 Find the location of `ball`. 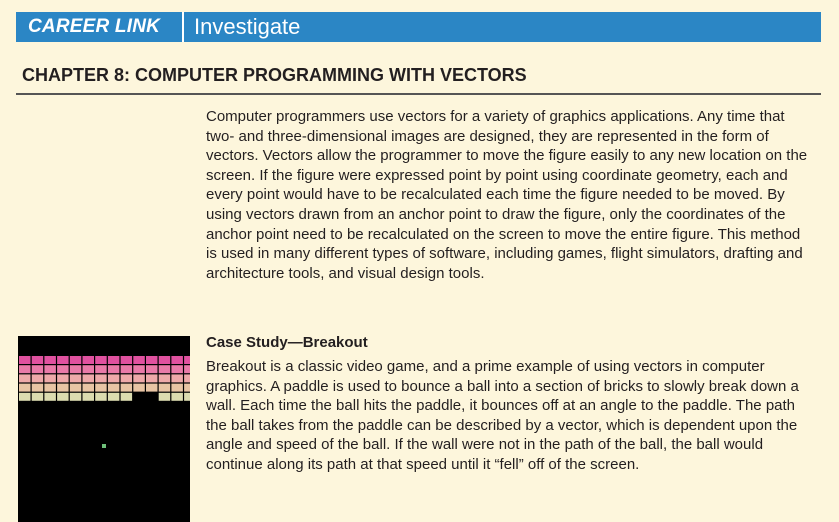

ball is located at coordinates (104, 446).